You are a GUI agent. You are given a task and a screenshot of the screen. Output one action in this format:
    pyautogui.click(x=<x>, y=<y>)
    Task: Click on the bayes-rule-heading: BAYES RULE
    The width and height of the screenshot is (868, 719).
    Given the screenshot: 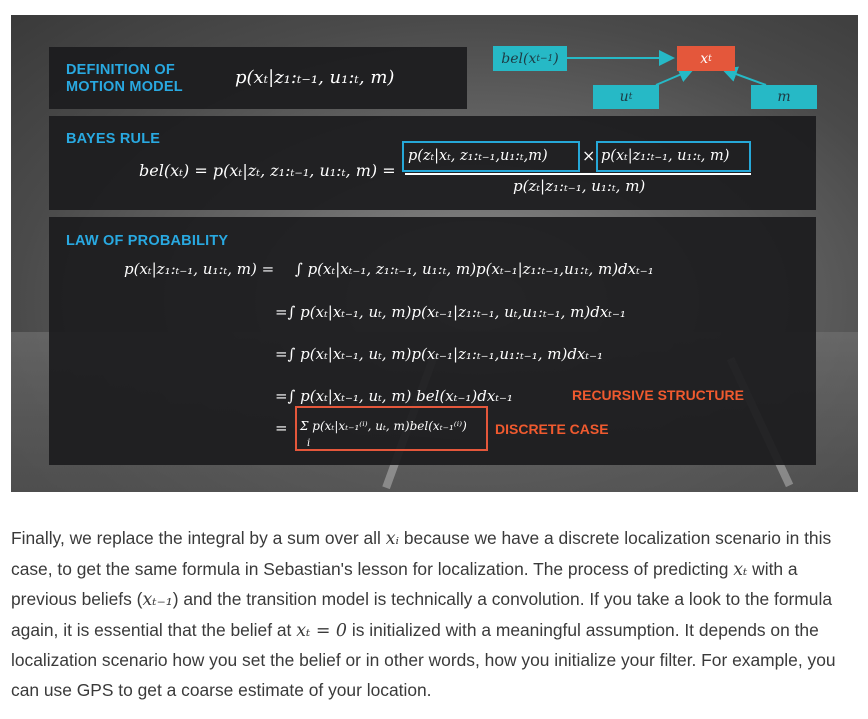 What is the action you would take?
    pyautogui.click(x=113, y=139)
    